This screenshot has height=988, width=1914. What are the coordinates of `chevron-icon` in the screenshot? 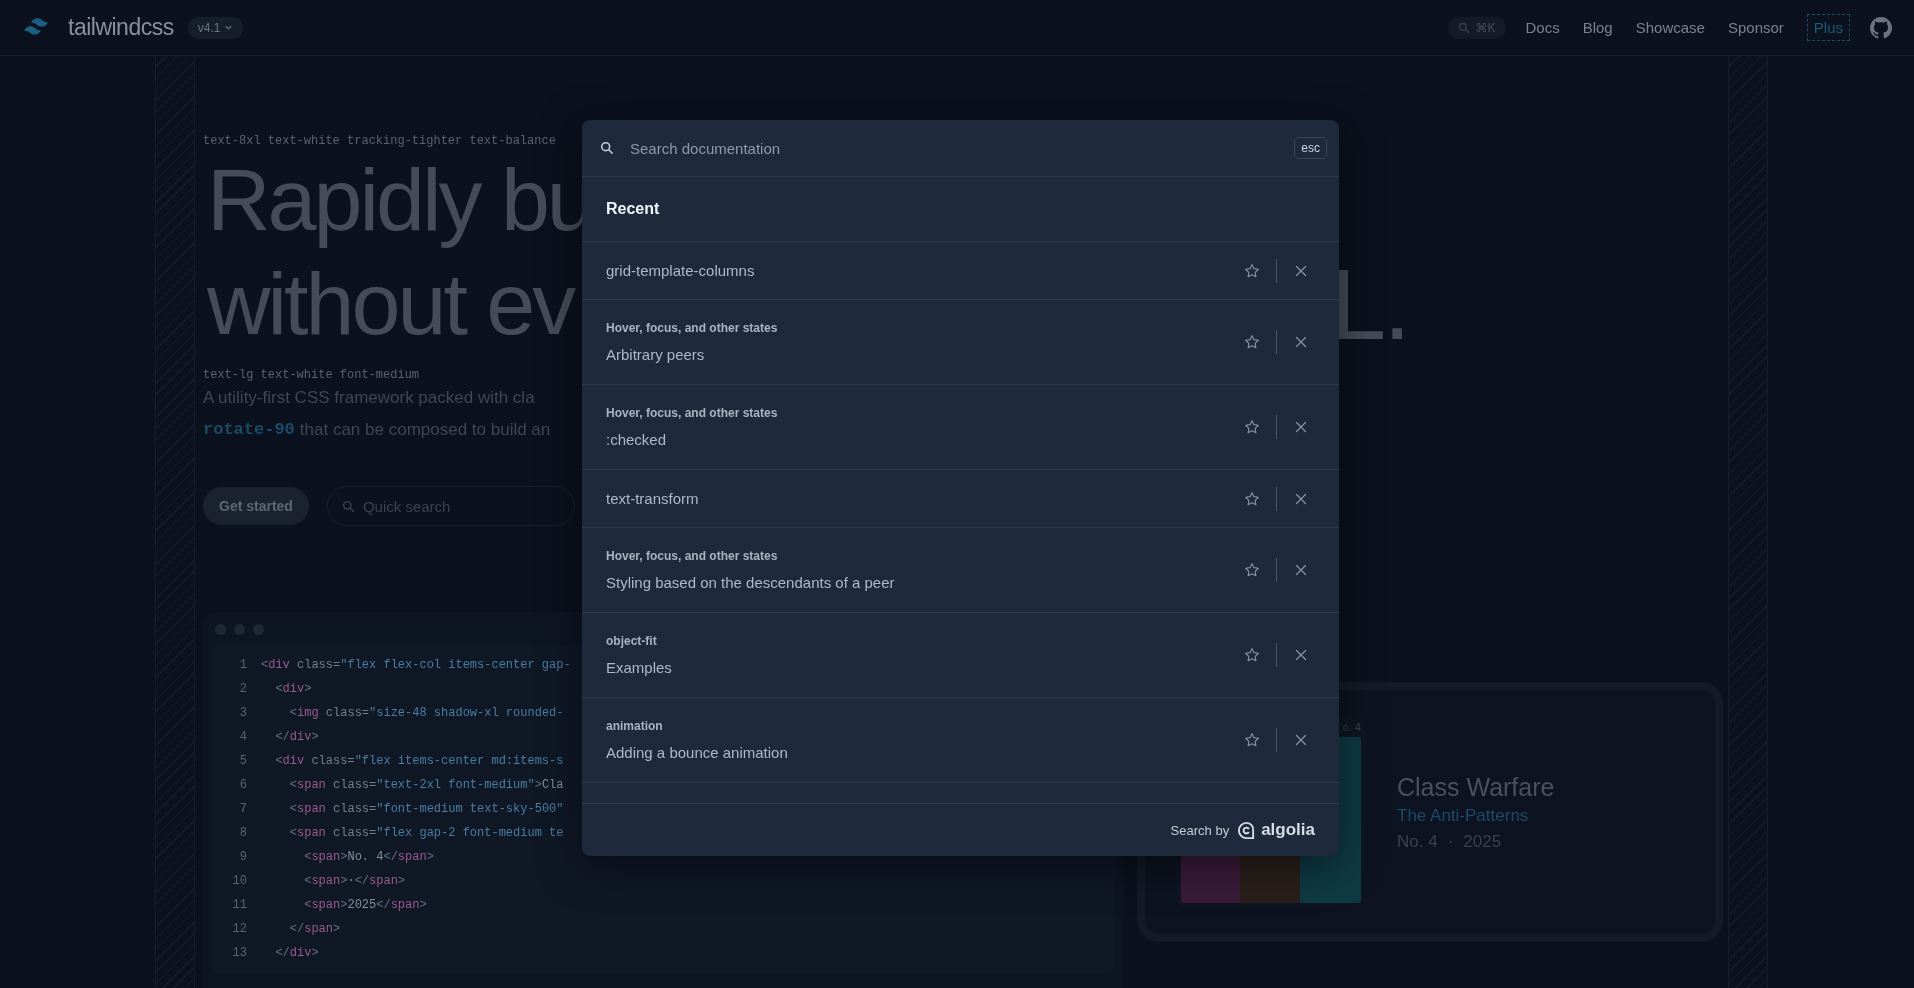 It's located at (229, 27).